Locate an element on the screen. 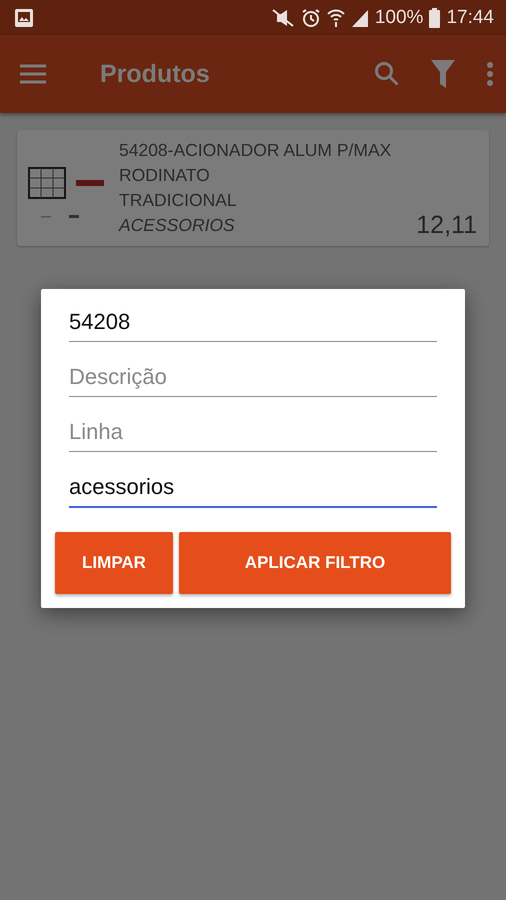 This screenshot has height=900, width=506. menu-icon is located at coordinates (33, 74).